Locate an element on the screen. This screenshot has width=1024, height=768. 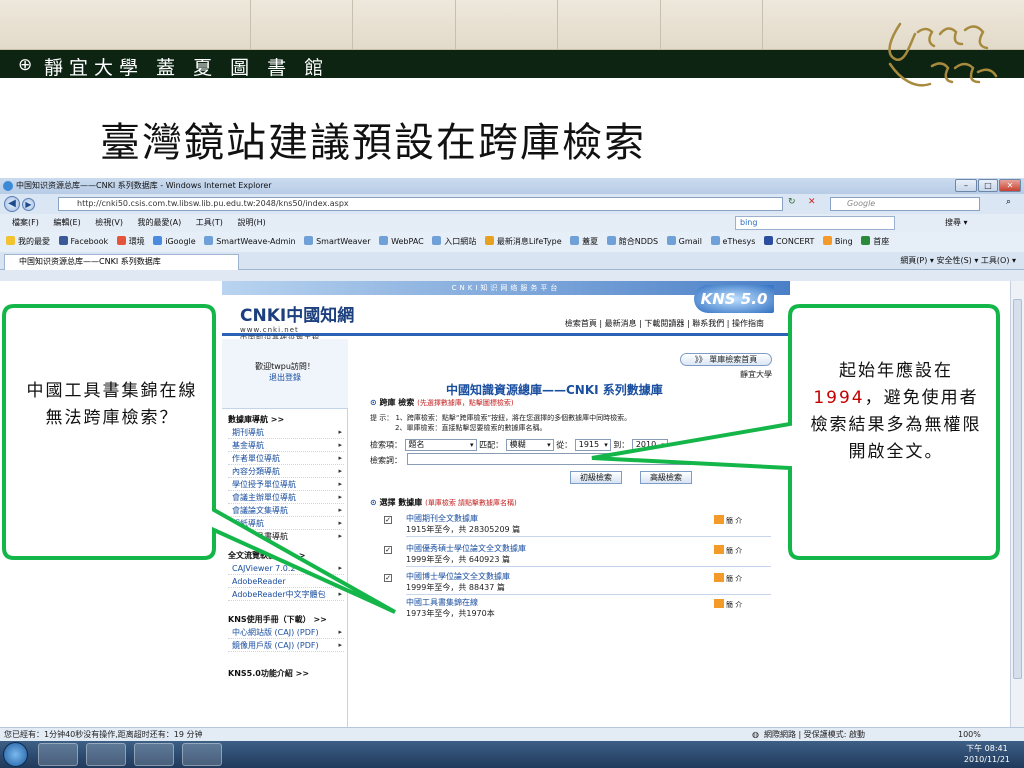
right-callout-text: 起始年應設在1994，避免使用者檢索結果多為無權限開啟全文。 is located at coordinates (896, 411).